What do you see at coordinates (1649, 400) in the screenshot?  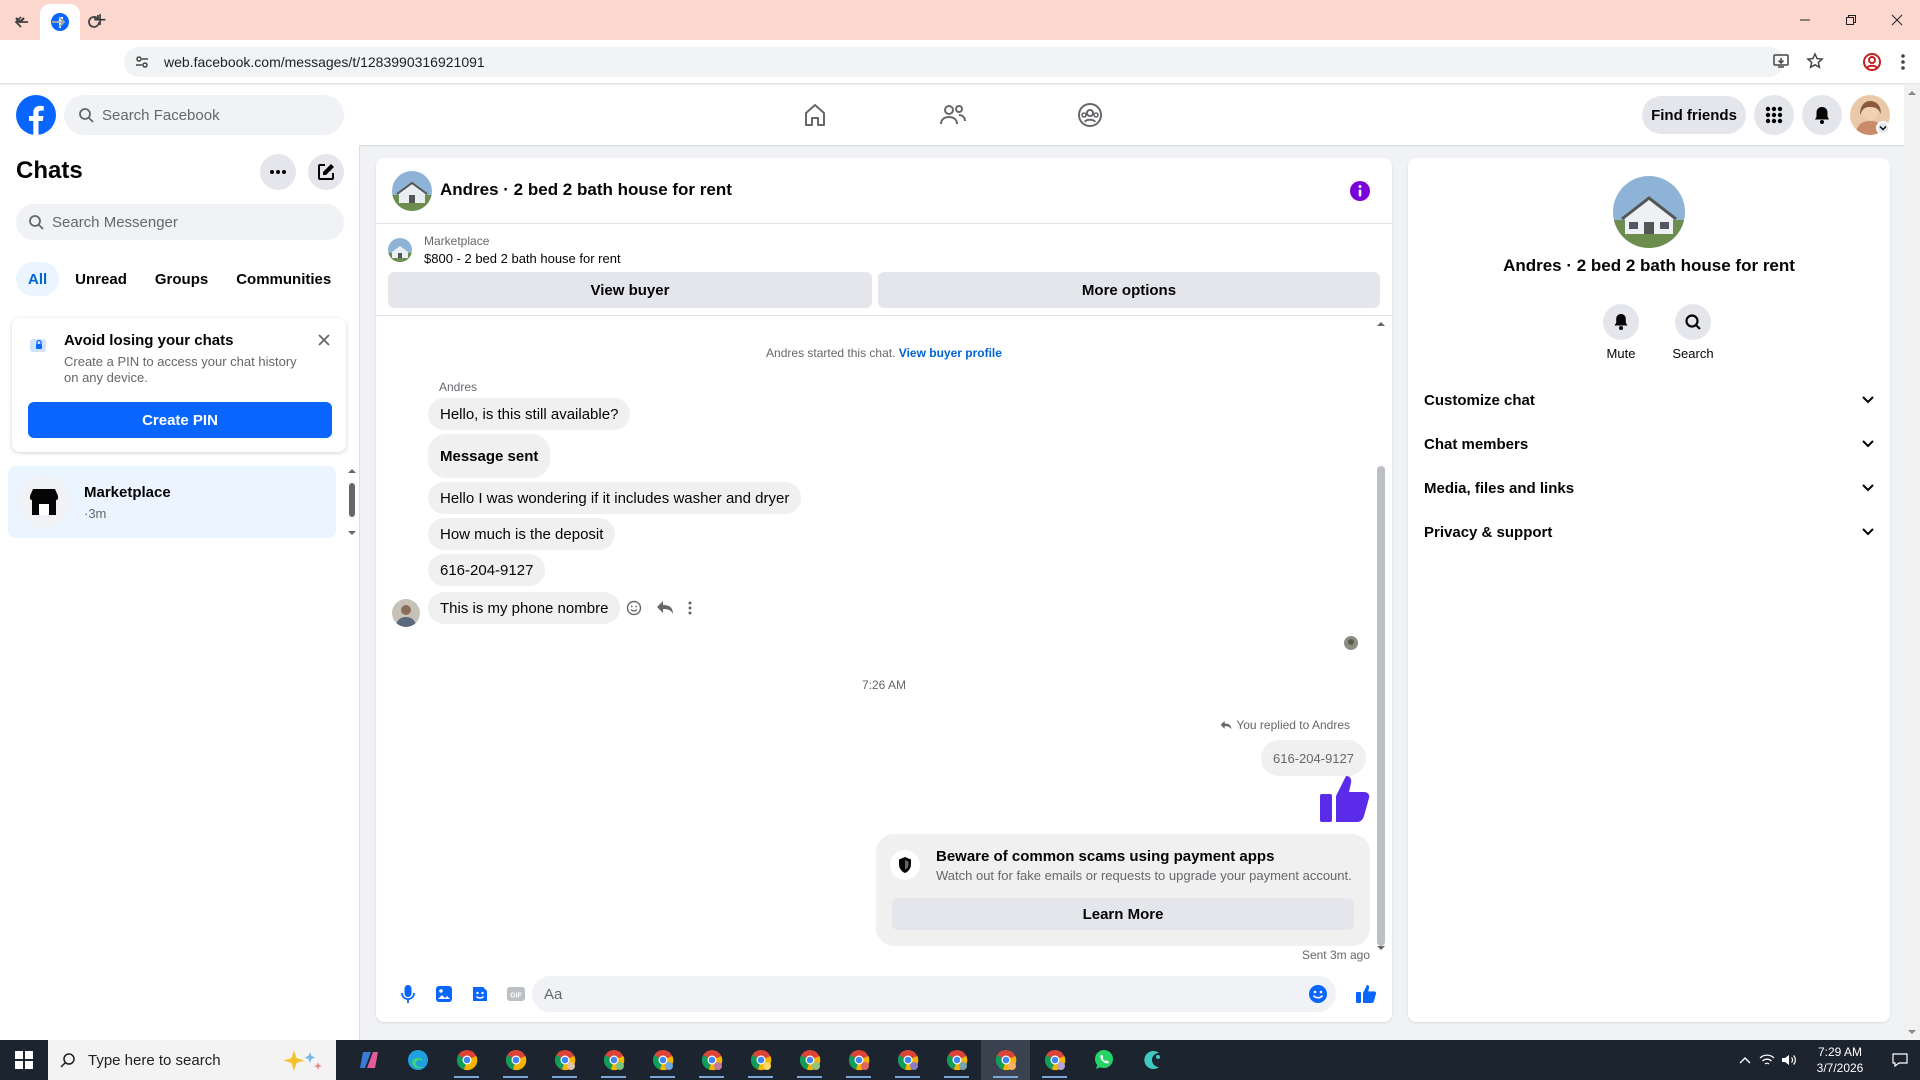 I see `customize-chat-section: Customize chat` at bounding box center [1649, 400].